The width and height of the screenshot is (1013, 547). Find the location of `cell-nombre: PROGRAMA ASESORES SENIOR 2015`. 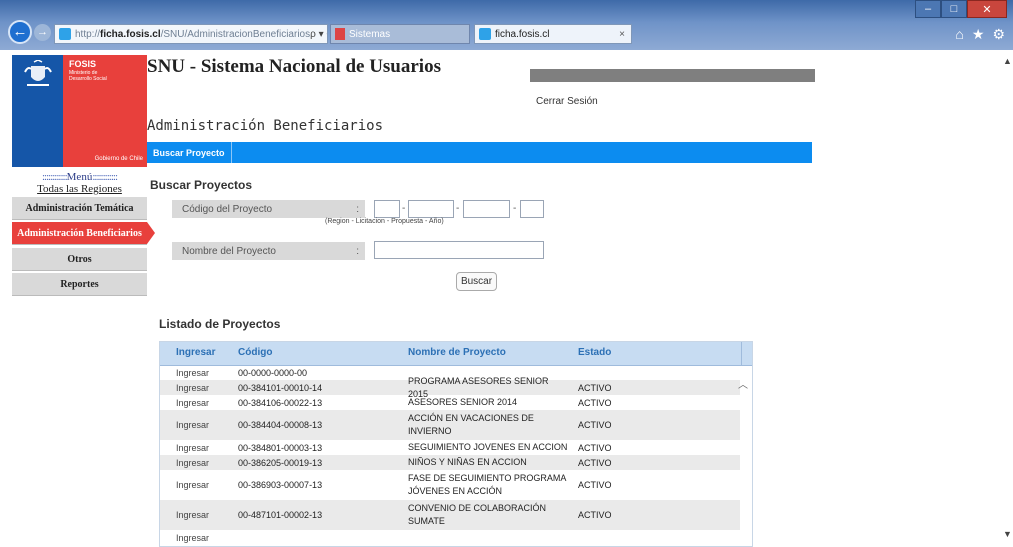

cell-nombre: PROGRAMA ASESORES SENIOR 2015 is located at coordinates (478, 387).